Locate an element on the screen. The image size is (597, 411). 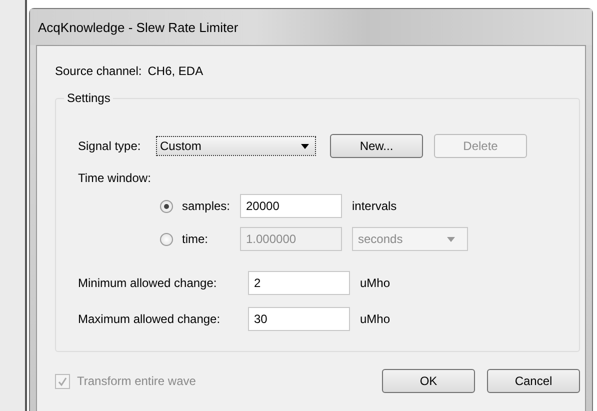
limit-label: Maximum allowed change: is located at coordinates (150, 319).